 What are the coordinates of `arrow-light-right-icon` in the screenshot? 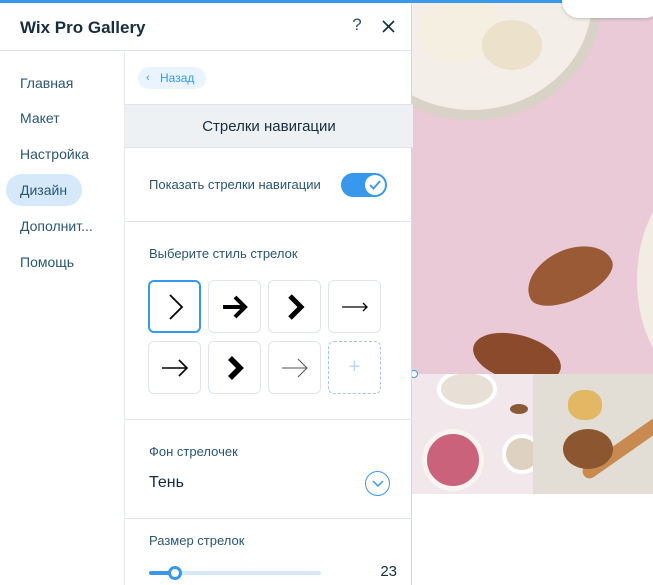 It's located at (294, 367).